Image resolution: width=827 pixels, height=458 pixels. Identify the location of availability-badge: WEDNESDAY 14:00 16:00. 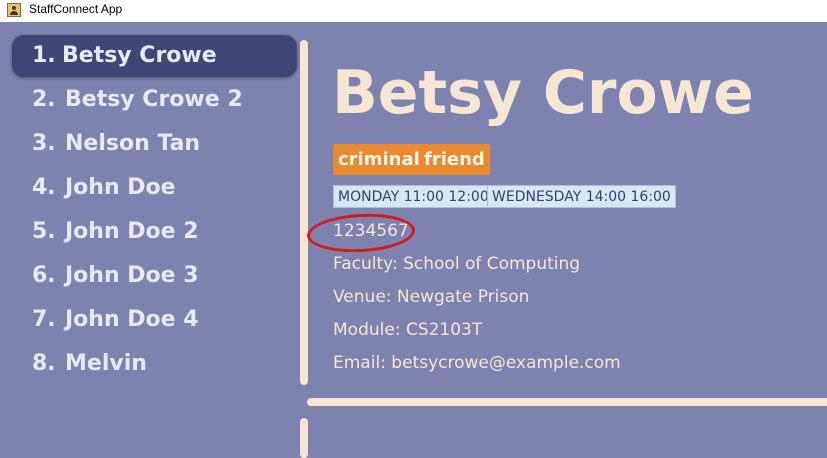
(581, 196).